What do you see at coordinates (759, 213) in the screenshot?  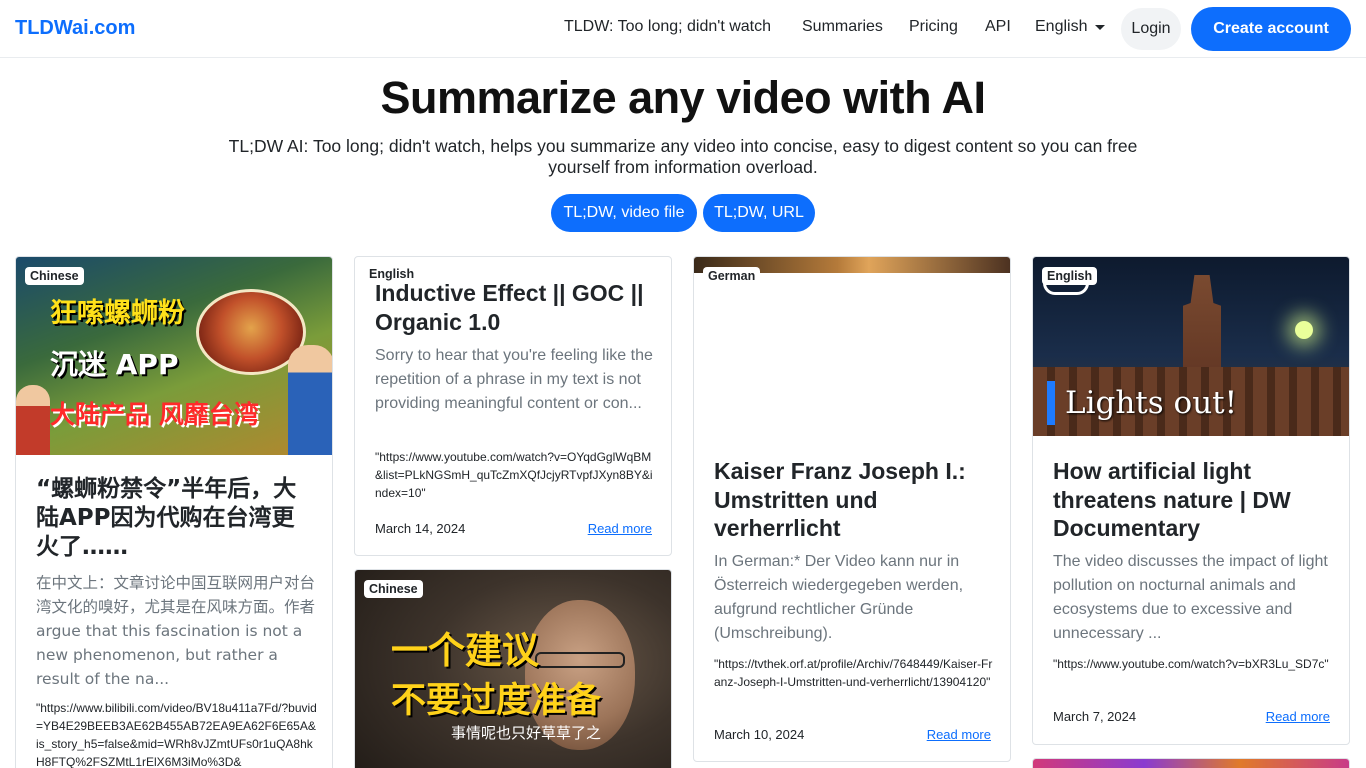 I see `tldw-url-button: TL;DW, URL` at bounding box center [759, 213].